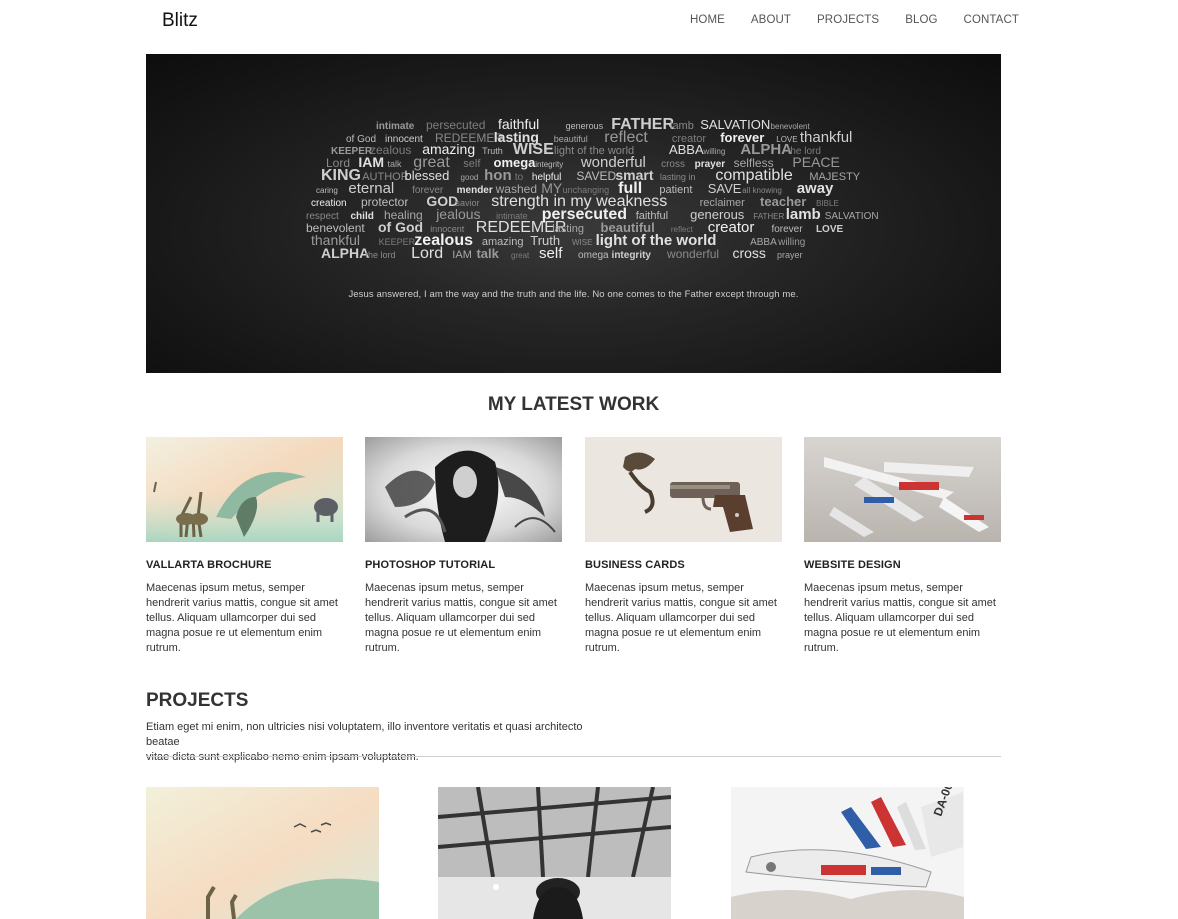 This screenshot has width=1178, height=919. What do you see at coordinates (830, 229) in the screenshot?
I see `cloud-word: LOVE` at bounding box center [830, 229].